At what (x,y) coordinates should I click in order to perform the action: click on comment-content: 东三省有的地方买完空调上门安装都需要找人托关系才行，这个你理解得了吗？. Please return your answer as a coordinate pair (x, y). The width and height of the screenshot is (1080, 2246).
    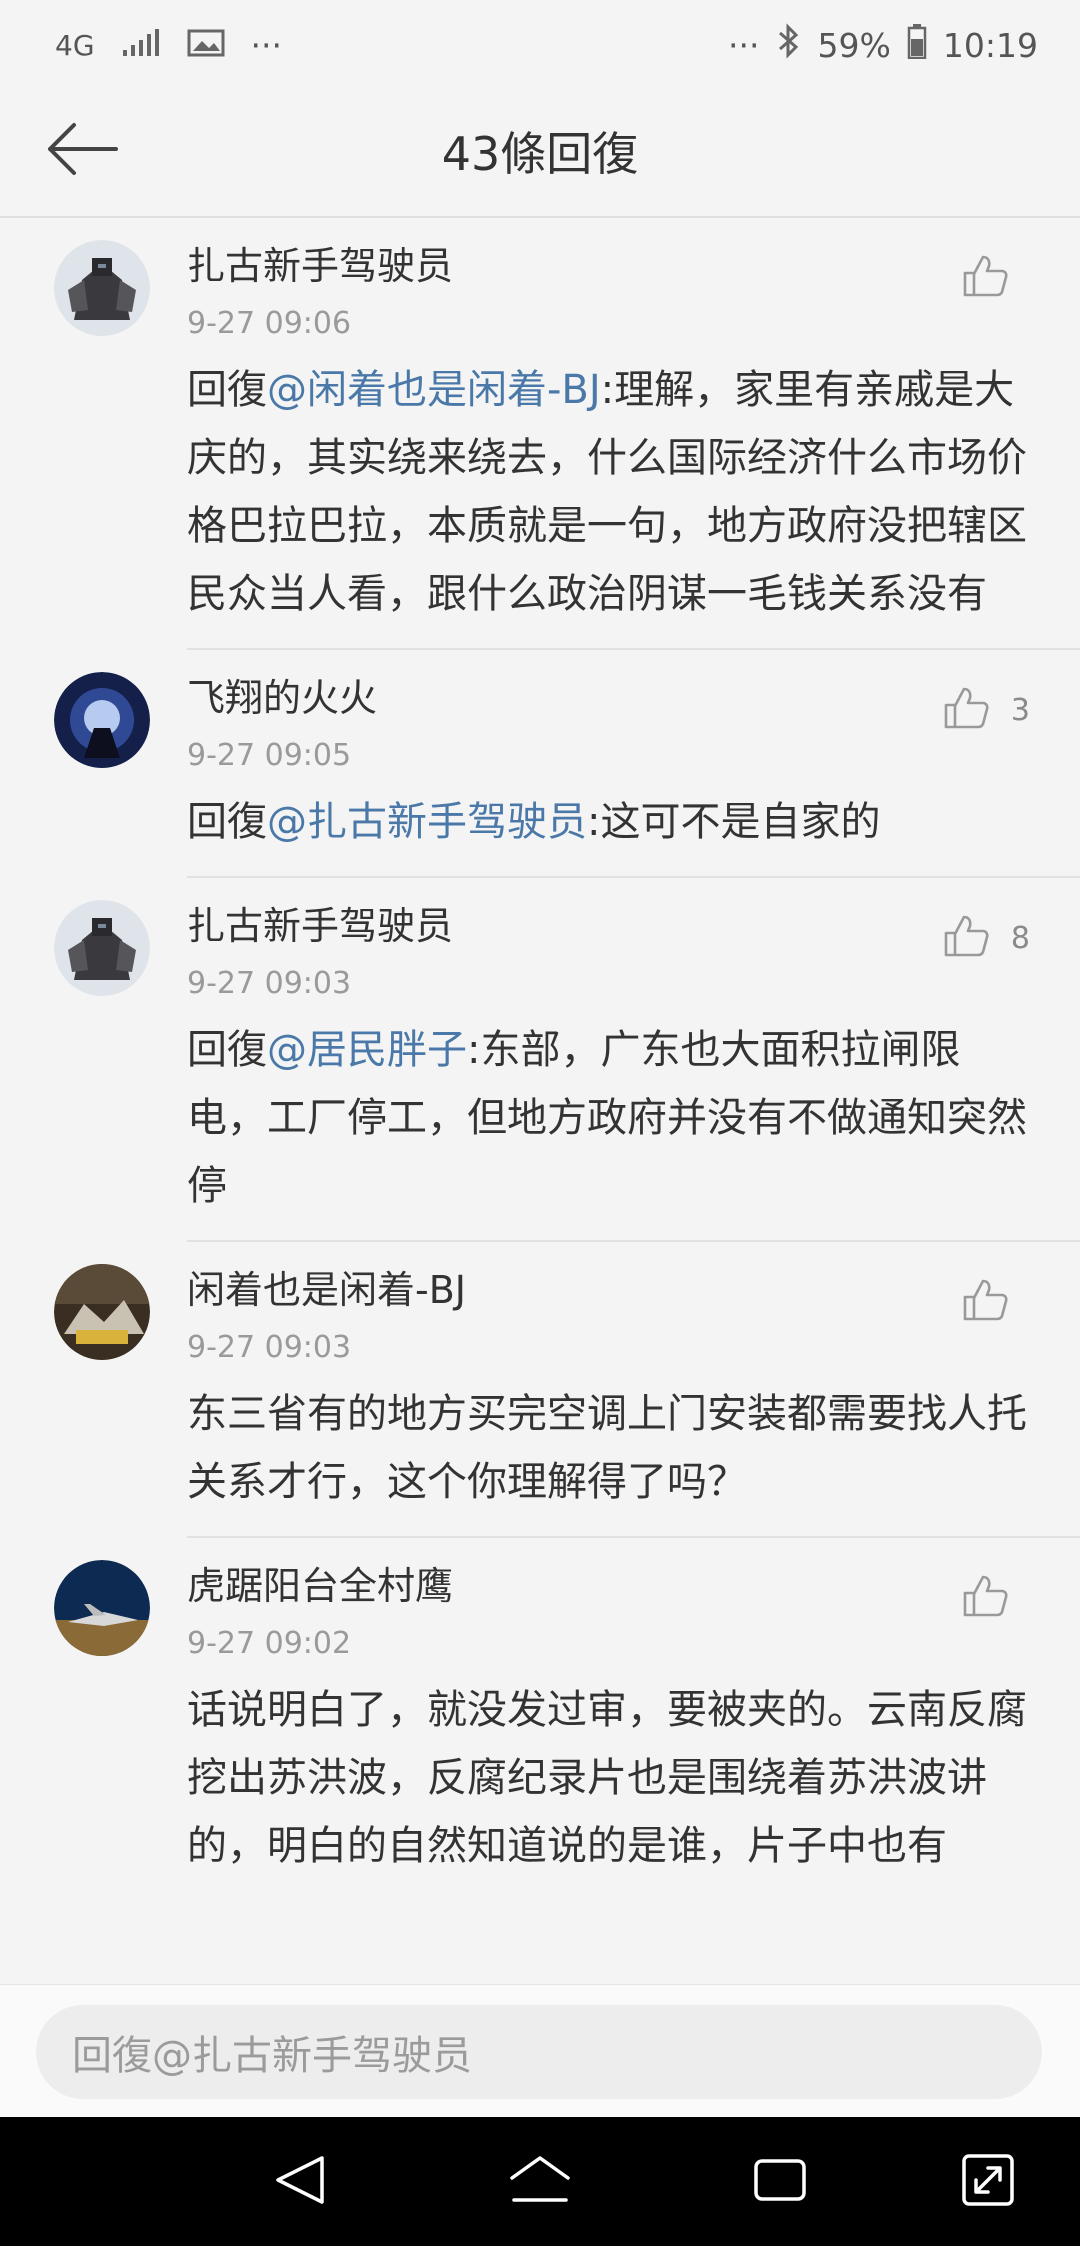
    Looking at the image, I should click on (607, 1448).